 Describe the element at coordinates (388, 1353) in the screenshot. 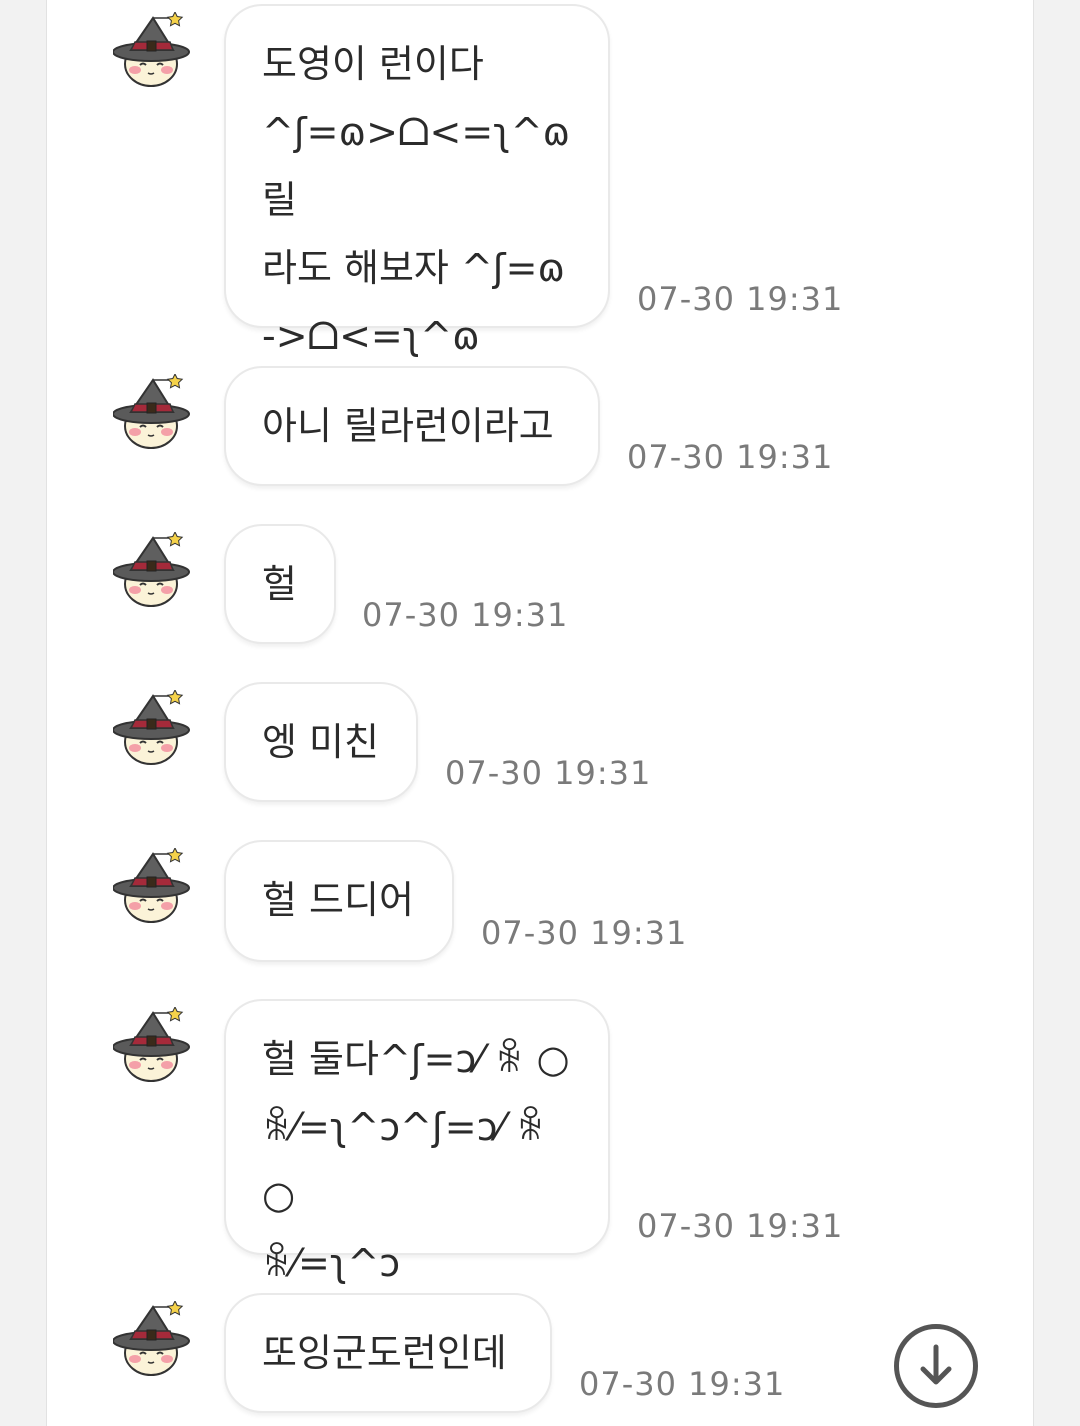

I see `message-bubble: 또잉군도런인데` at that location.